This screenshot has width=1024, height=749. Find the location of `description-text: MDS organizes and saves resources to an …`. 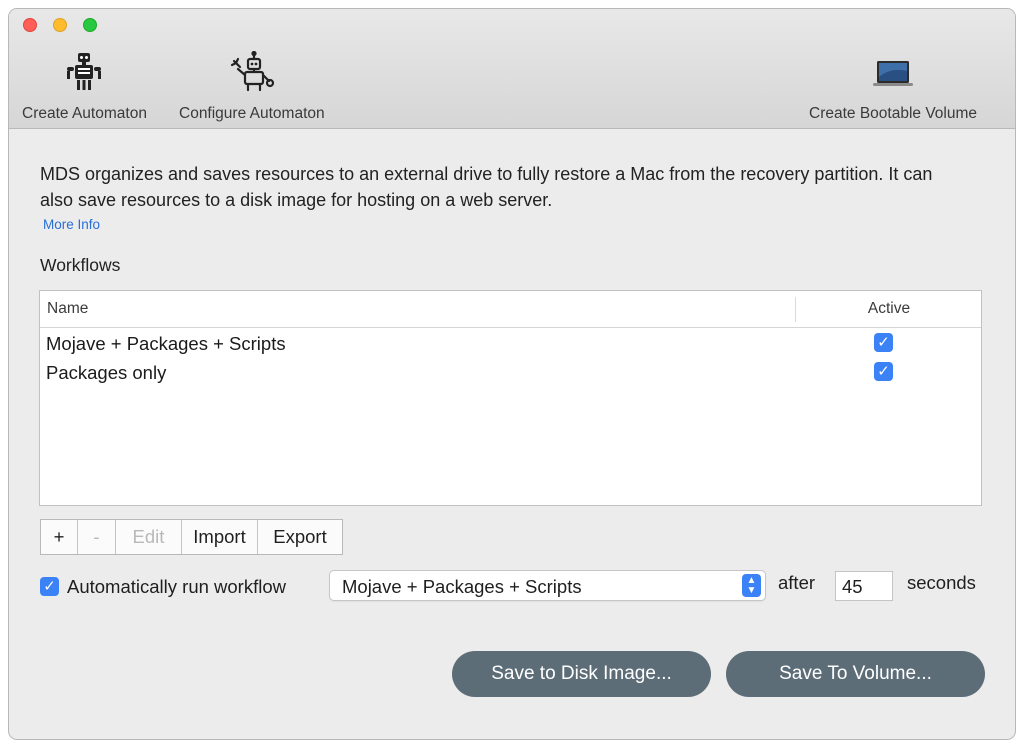

description-text: MDS organizes and saves resources to an … is located at coordinates (486, 187).